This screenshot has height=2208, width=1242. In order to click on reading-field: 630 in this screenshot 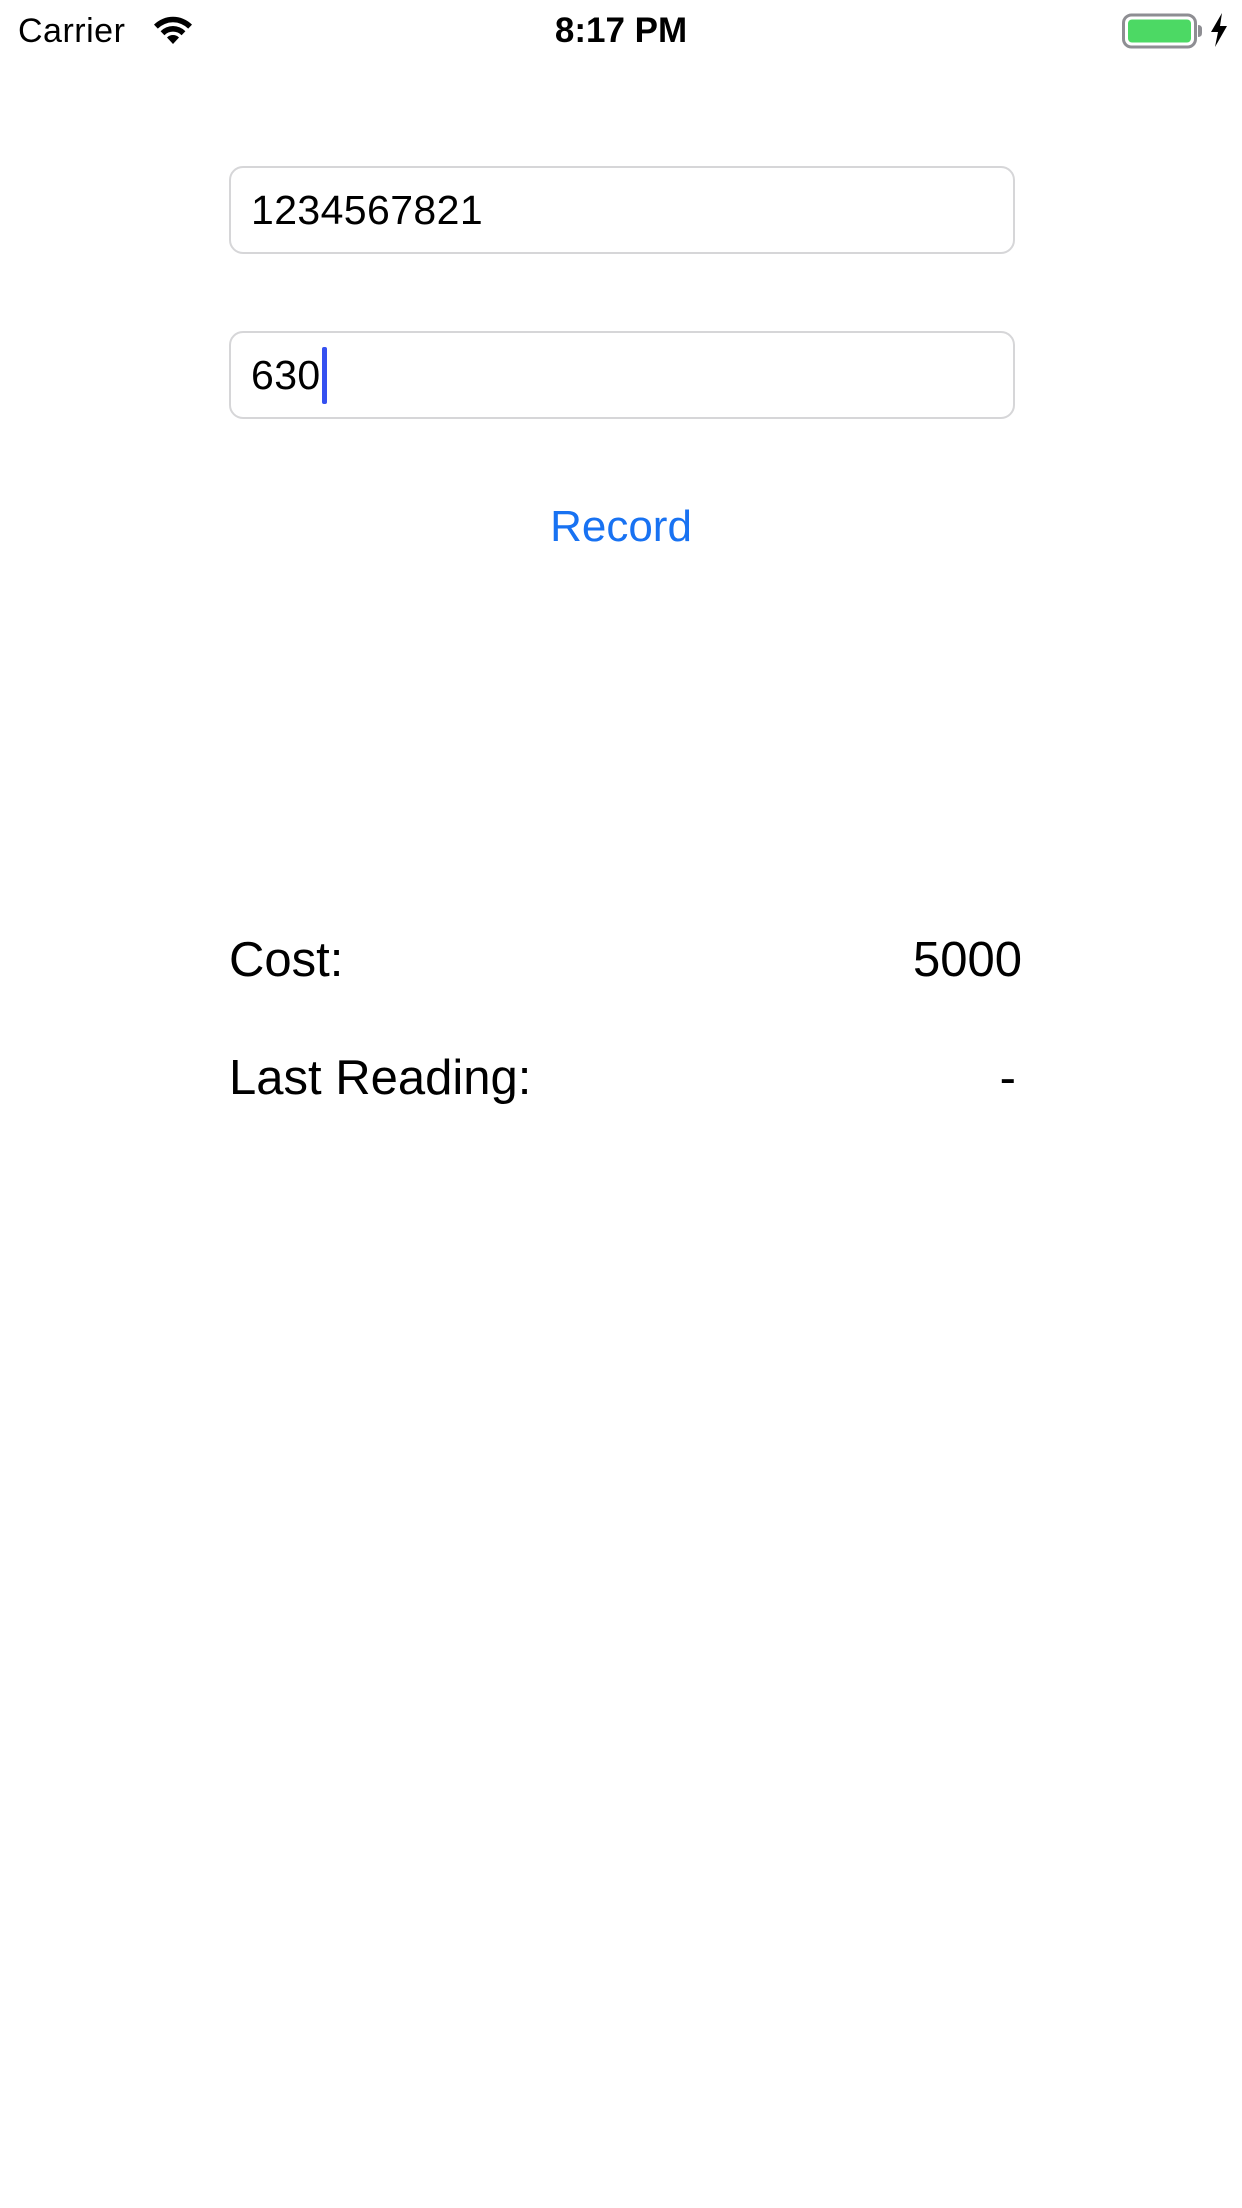, I will do `click(622, 375)`.